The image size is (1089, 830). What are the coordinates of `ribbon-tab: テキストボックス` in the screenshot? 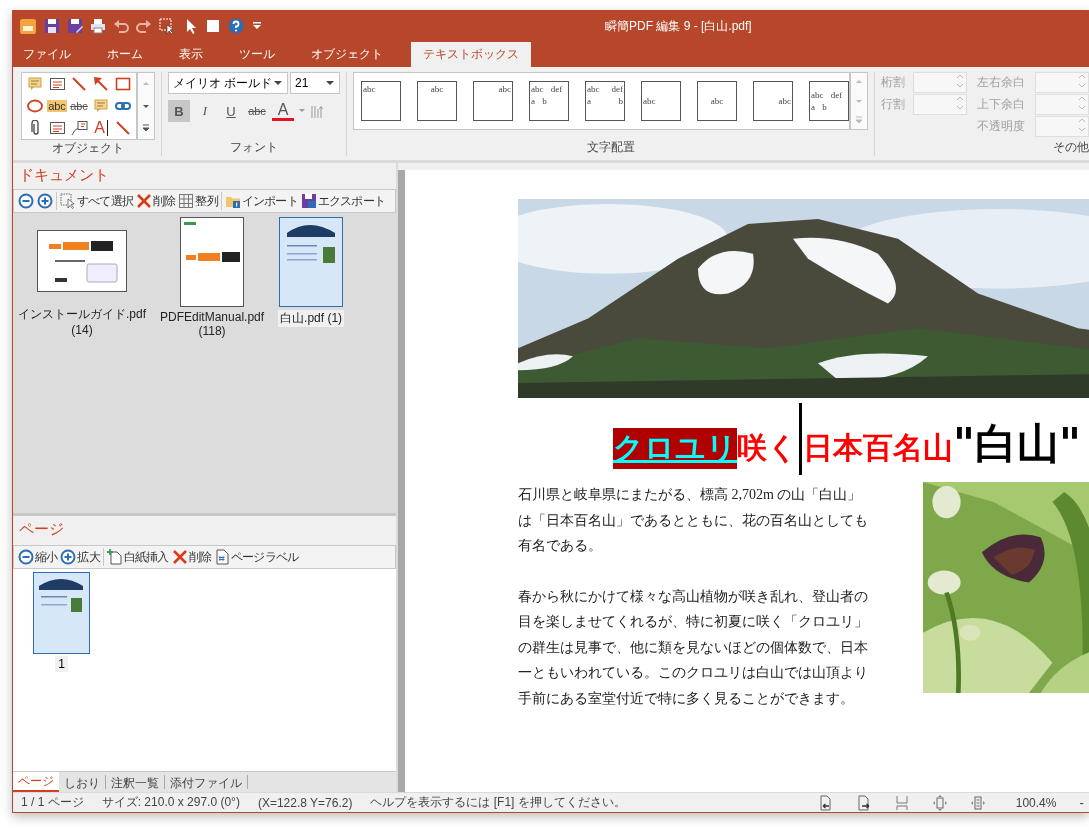 It's located at (471, 54).